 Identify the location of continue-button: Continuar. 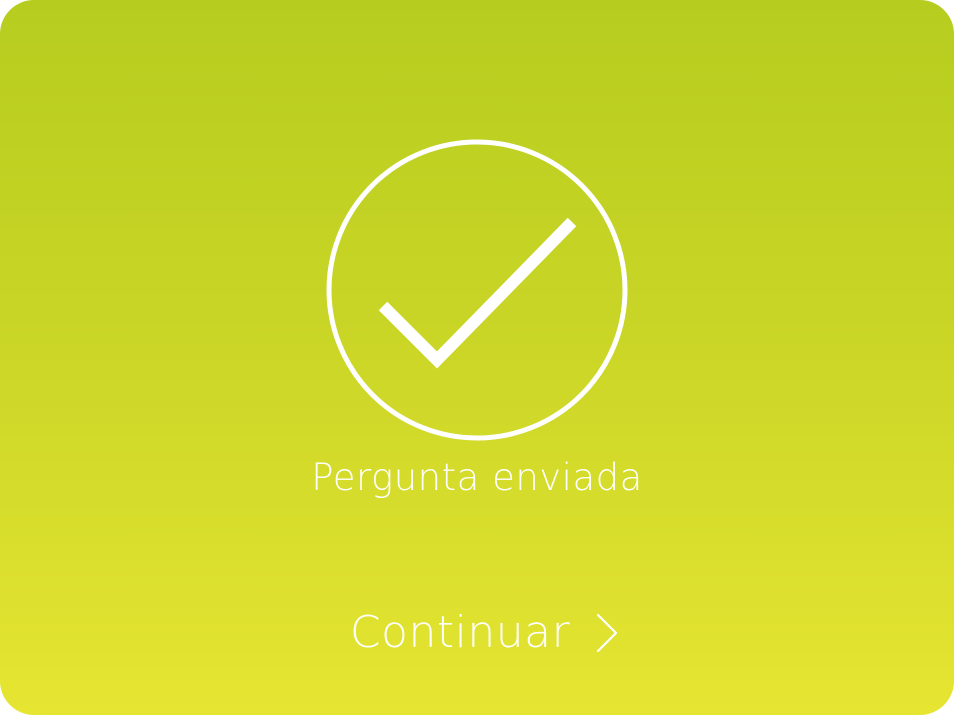
(485, 633).